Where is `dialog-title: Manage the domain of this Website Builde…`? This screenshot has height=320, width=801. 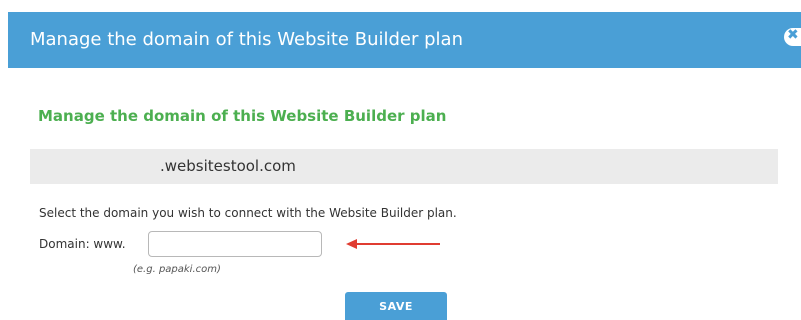 dialog-title: Manage the domain of this Website Builde… is located at coordinates (246, 39).